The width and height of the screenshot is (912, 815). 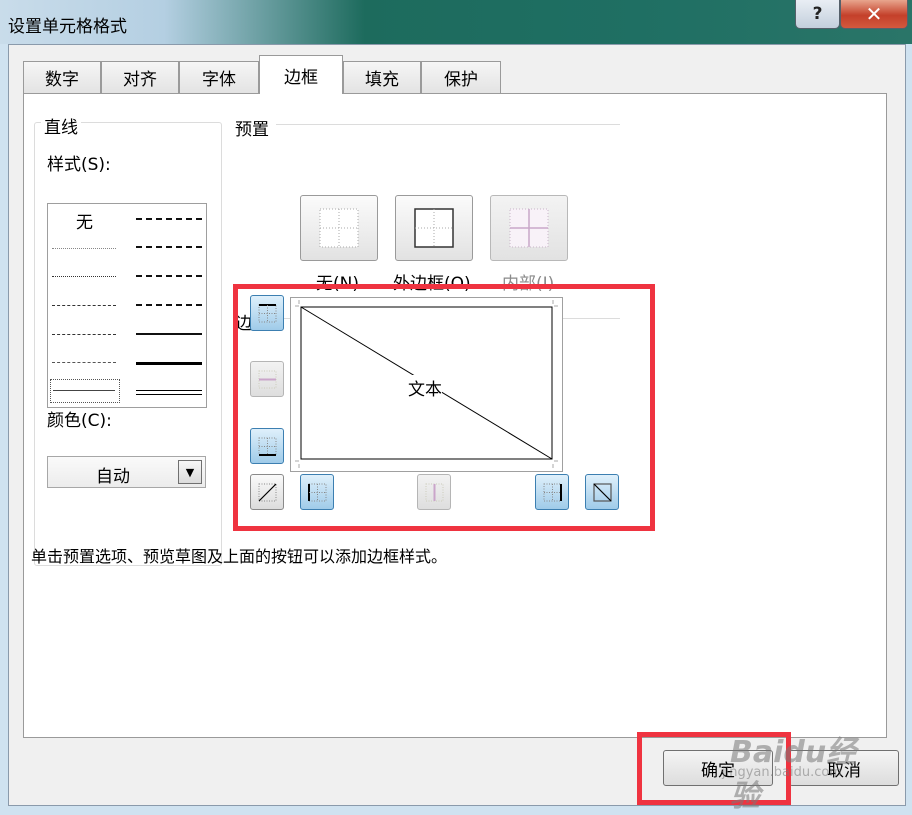 What do you see at coordinates (169, 305) in the screenshot?
I see `line-style-medium-dashed` at bounding box center [169, 305].